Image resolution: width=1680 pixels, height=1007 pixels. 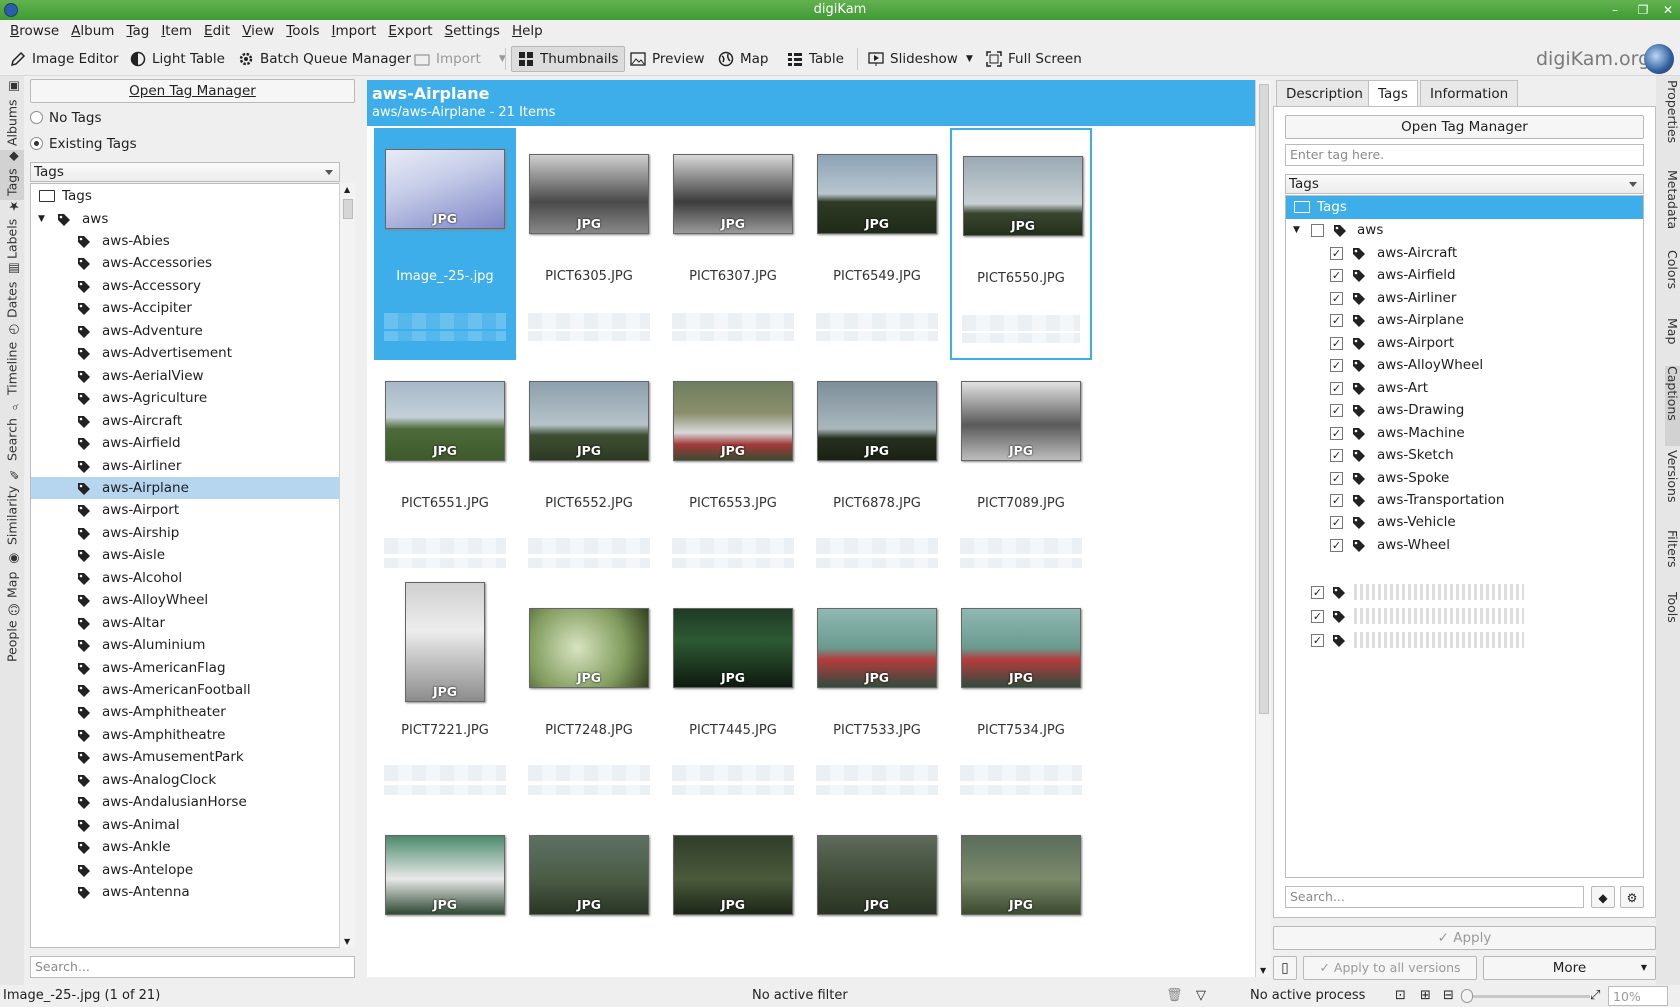 I want to click on tab-tools: Tools, so click(x=1672, y=617).